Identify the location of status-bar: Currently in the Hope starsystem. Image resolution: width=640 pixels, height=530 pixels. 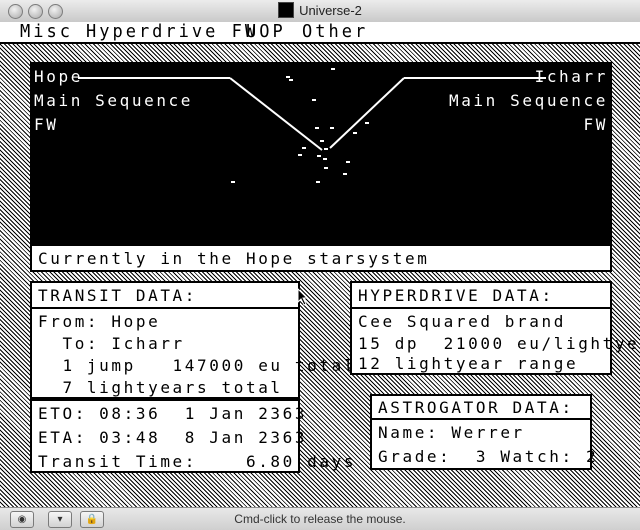
(321, 258).